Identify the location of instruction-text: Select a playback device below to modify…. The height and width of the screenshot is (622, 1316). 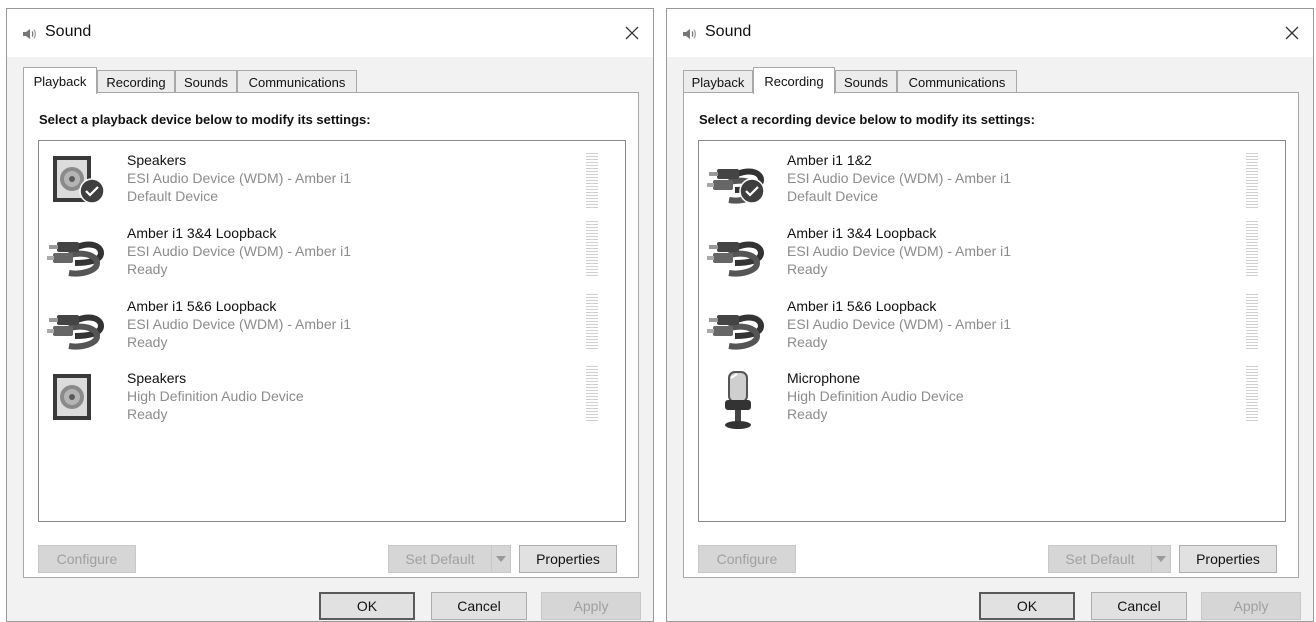
(205, 119).